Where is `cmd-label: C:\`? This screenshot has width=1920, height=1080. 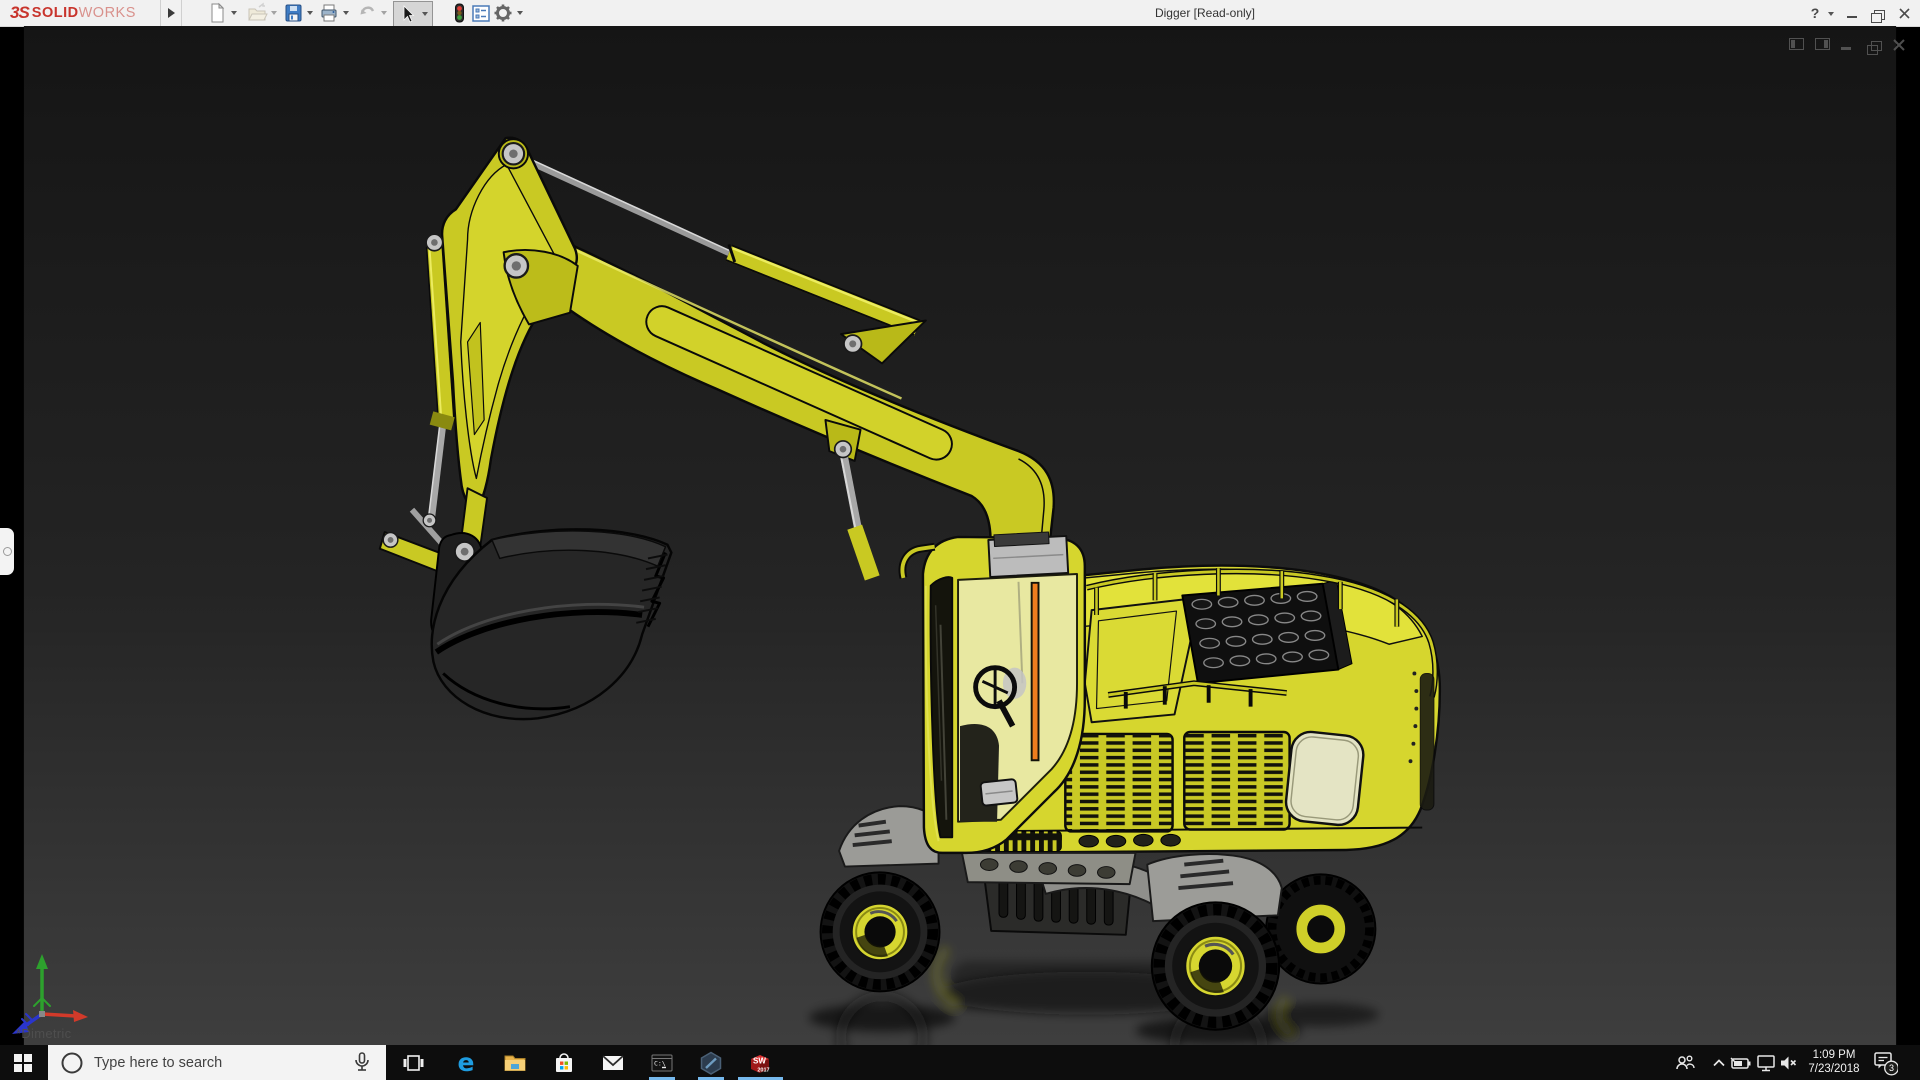 cmd-label: C:\ is located at coordinates (660, 1064).